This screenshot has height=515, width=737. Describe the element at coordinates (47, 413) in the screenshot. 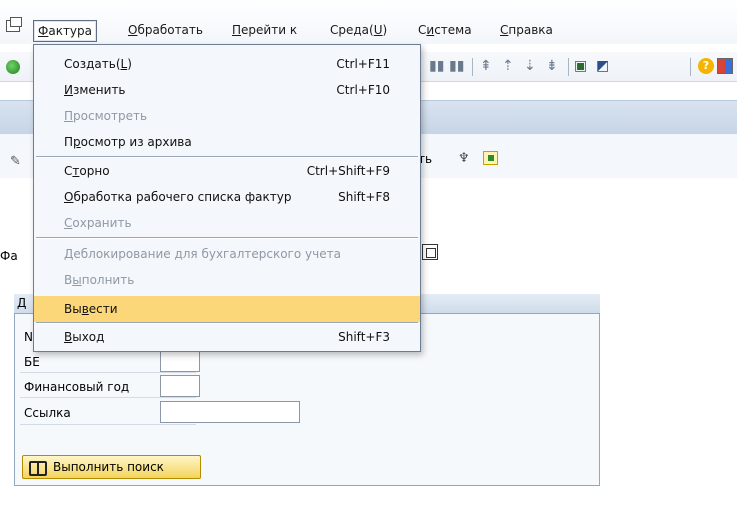

I see `field-label-reference: Ссылка` at that location.